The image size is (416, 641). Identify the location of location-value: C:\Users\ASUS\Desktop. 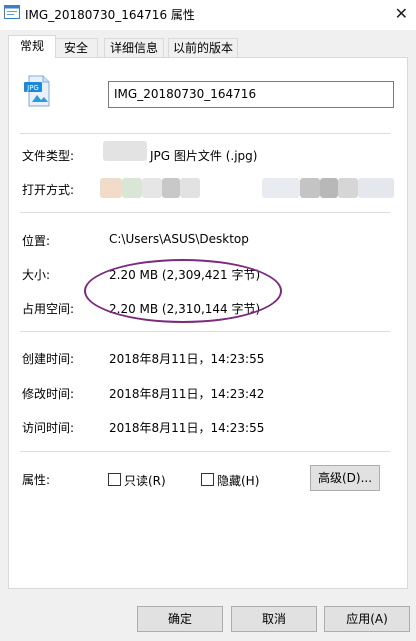
(179, 239).